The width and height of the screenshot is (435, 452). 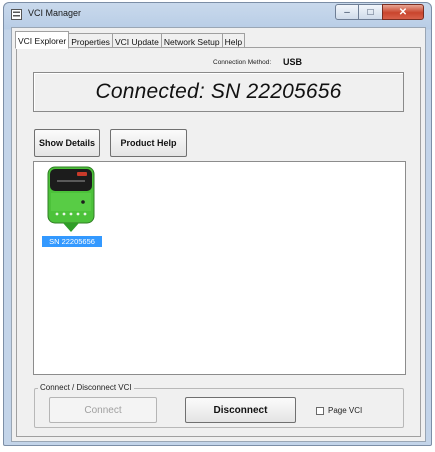 What do you see at coordinates (42, 40) in the screenshot?
I see `tab-vci-explorer: VCI Explorer` at bounding box center [42, 40].